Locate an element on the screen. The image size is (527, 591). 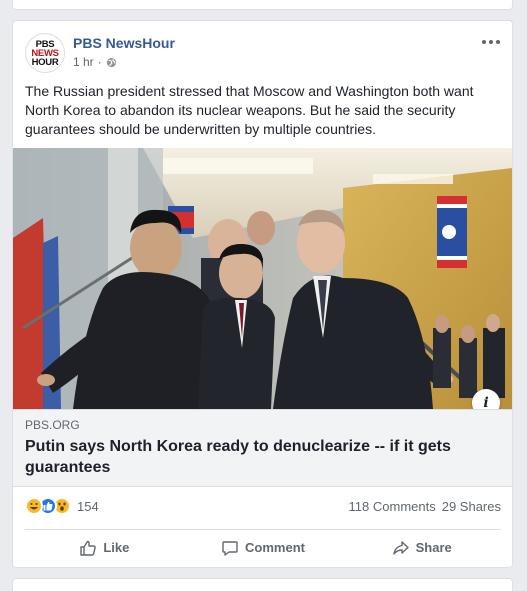
comment-label: Comment is located at coordinates (275, 547).